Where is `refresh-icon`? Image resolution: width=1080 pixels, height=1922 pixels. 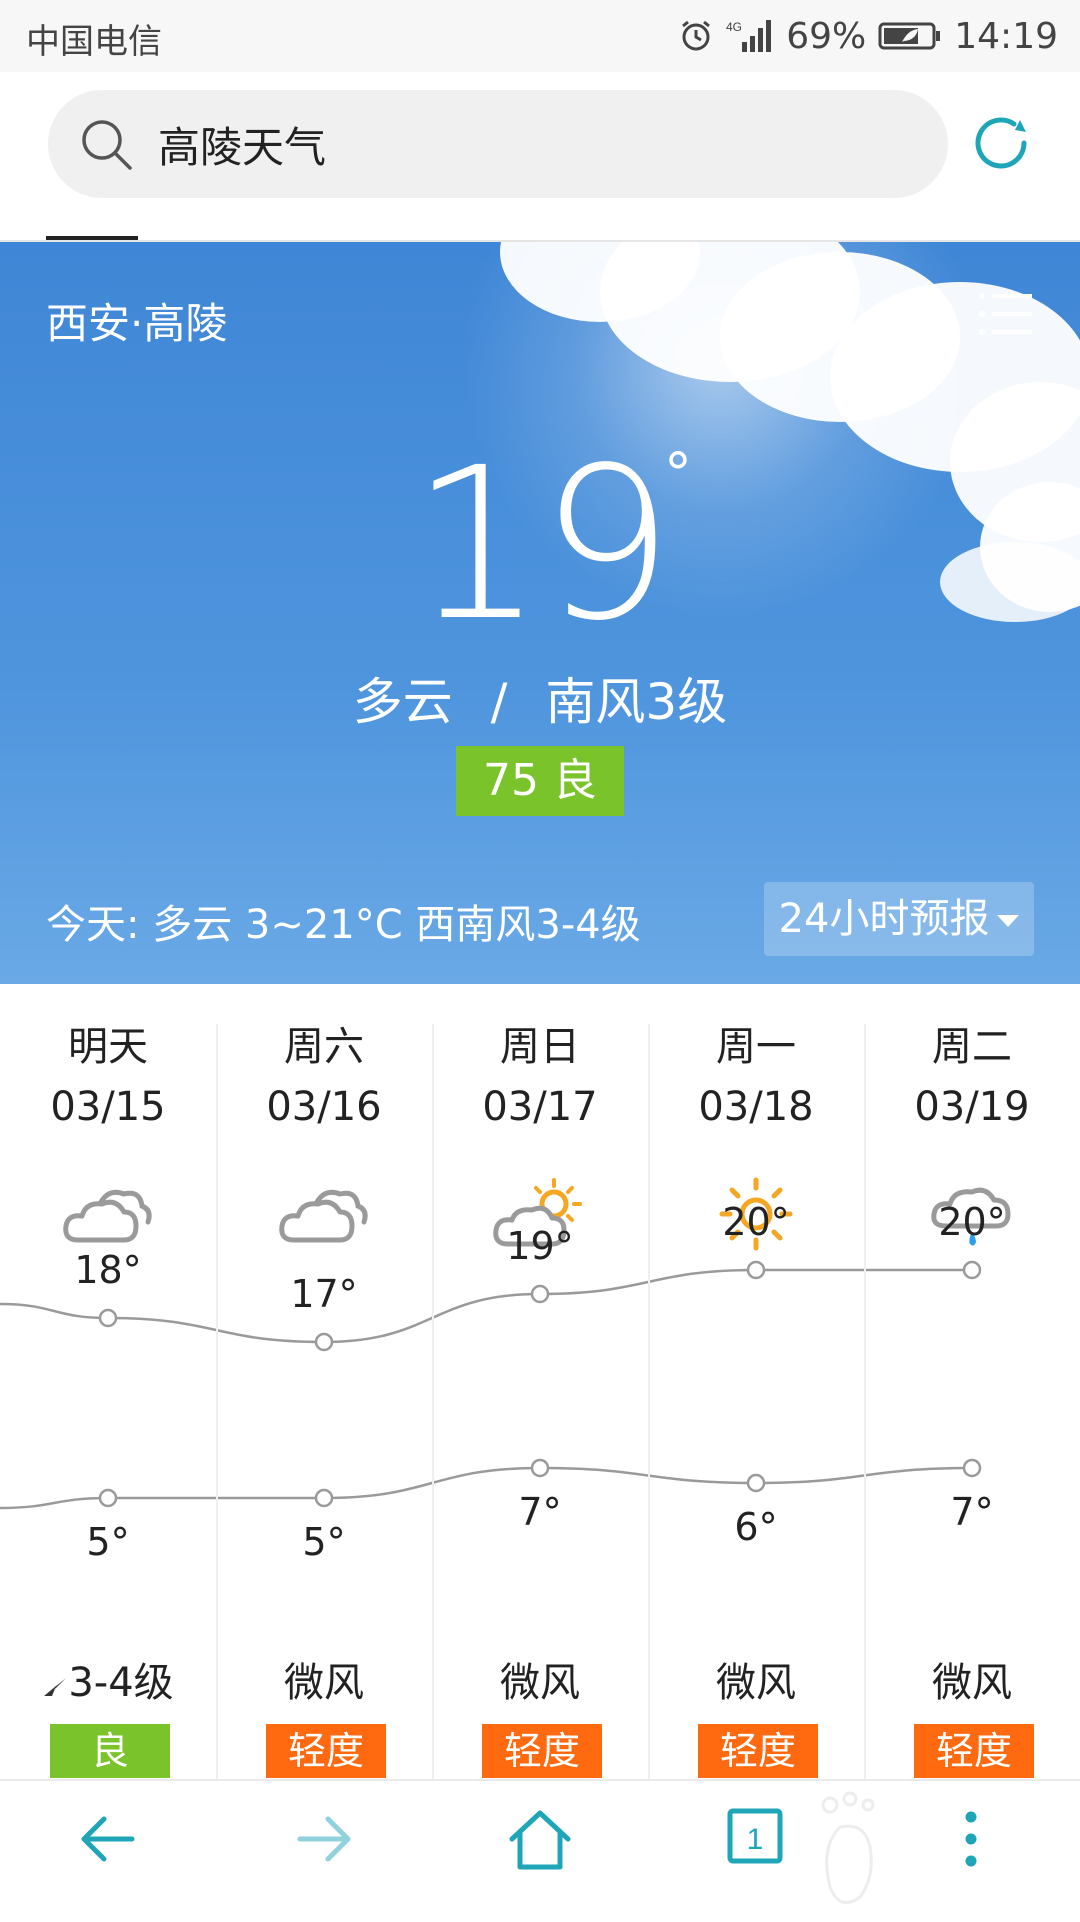
refresh-icon is located at coordinates (1001, 143).